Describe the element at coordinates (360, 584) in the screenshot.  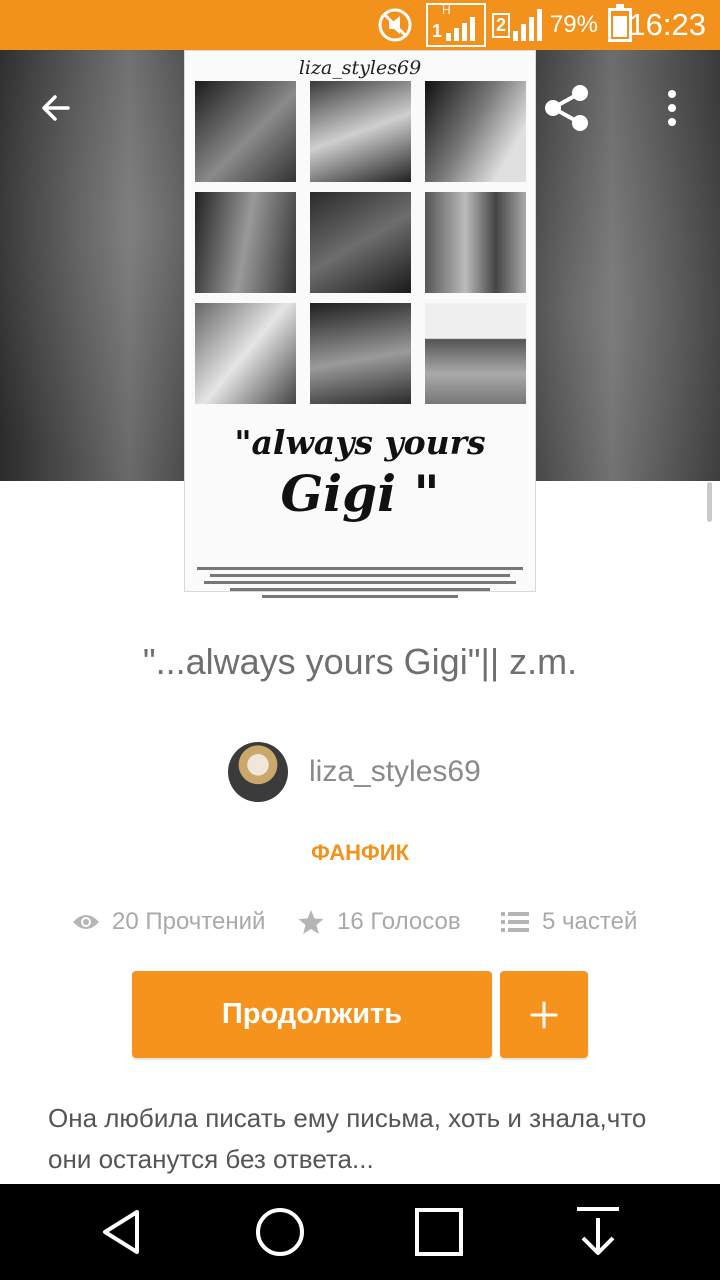
I see `cover-credits` at that location.